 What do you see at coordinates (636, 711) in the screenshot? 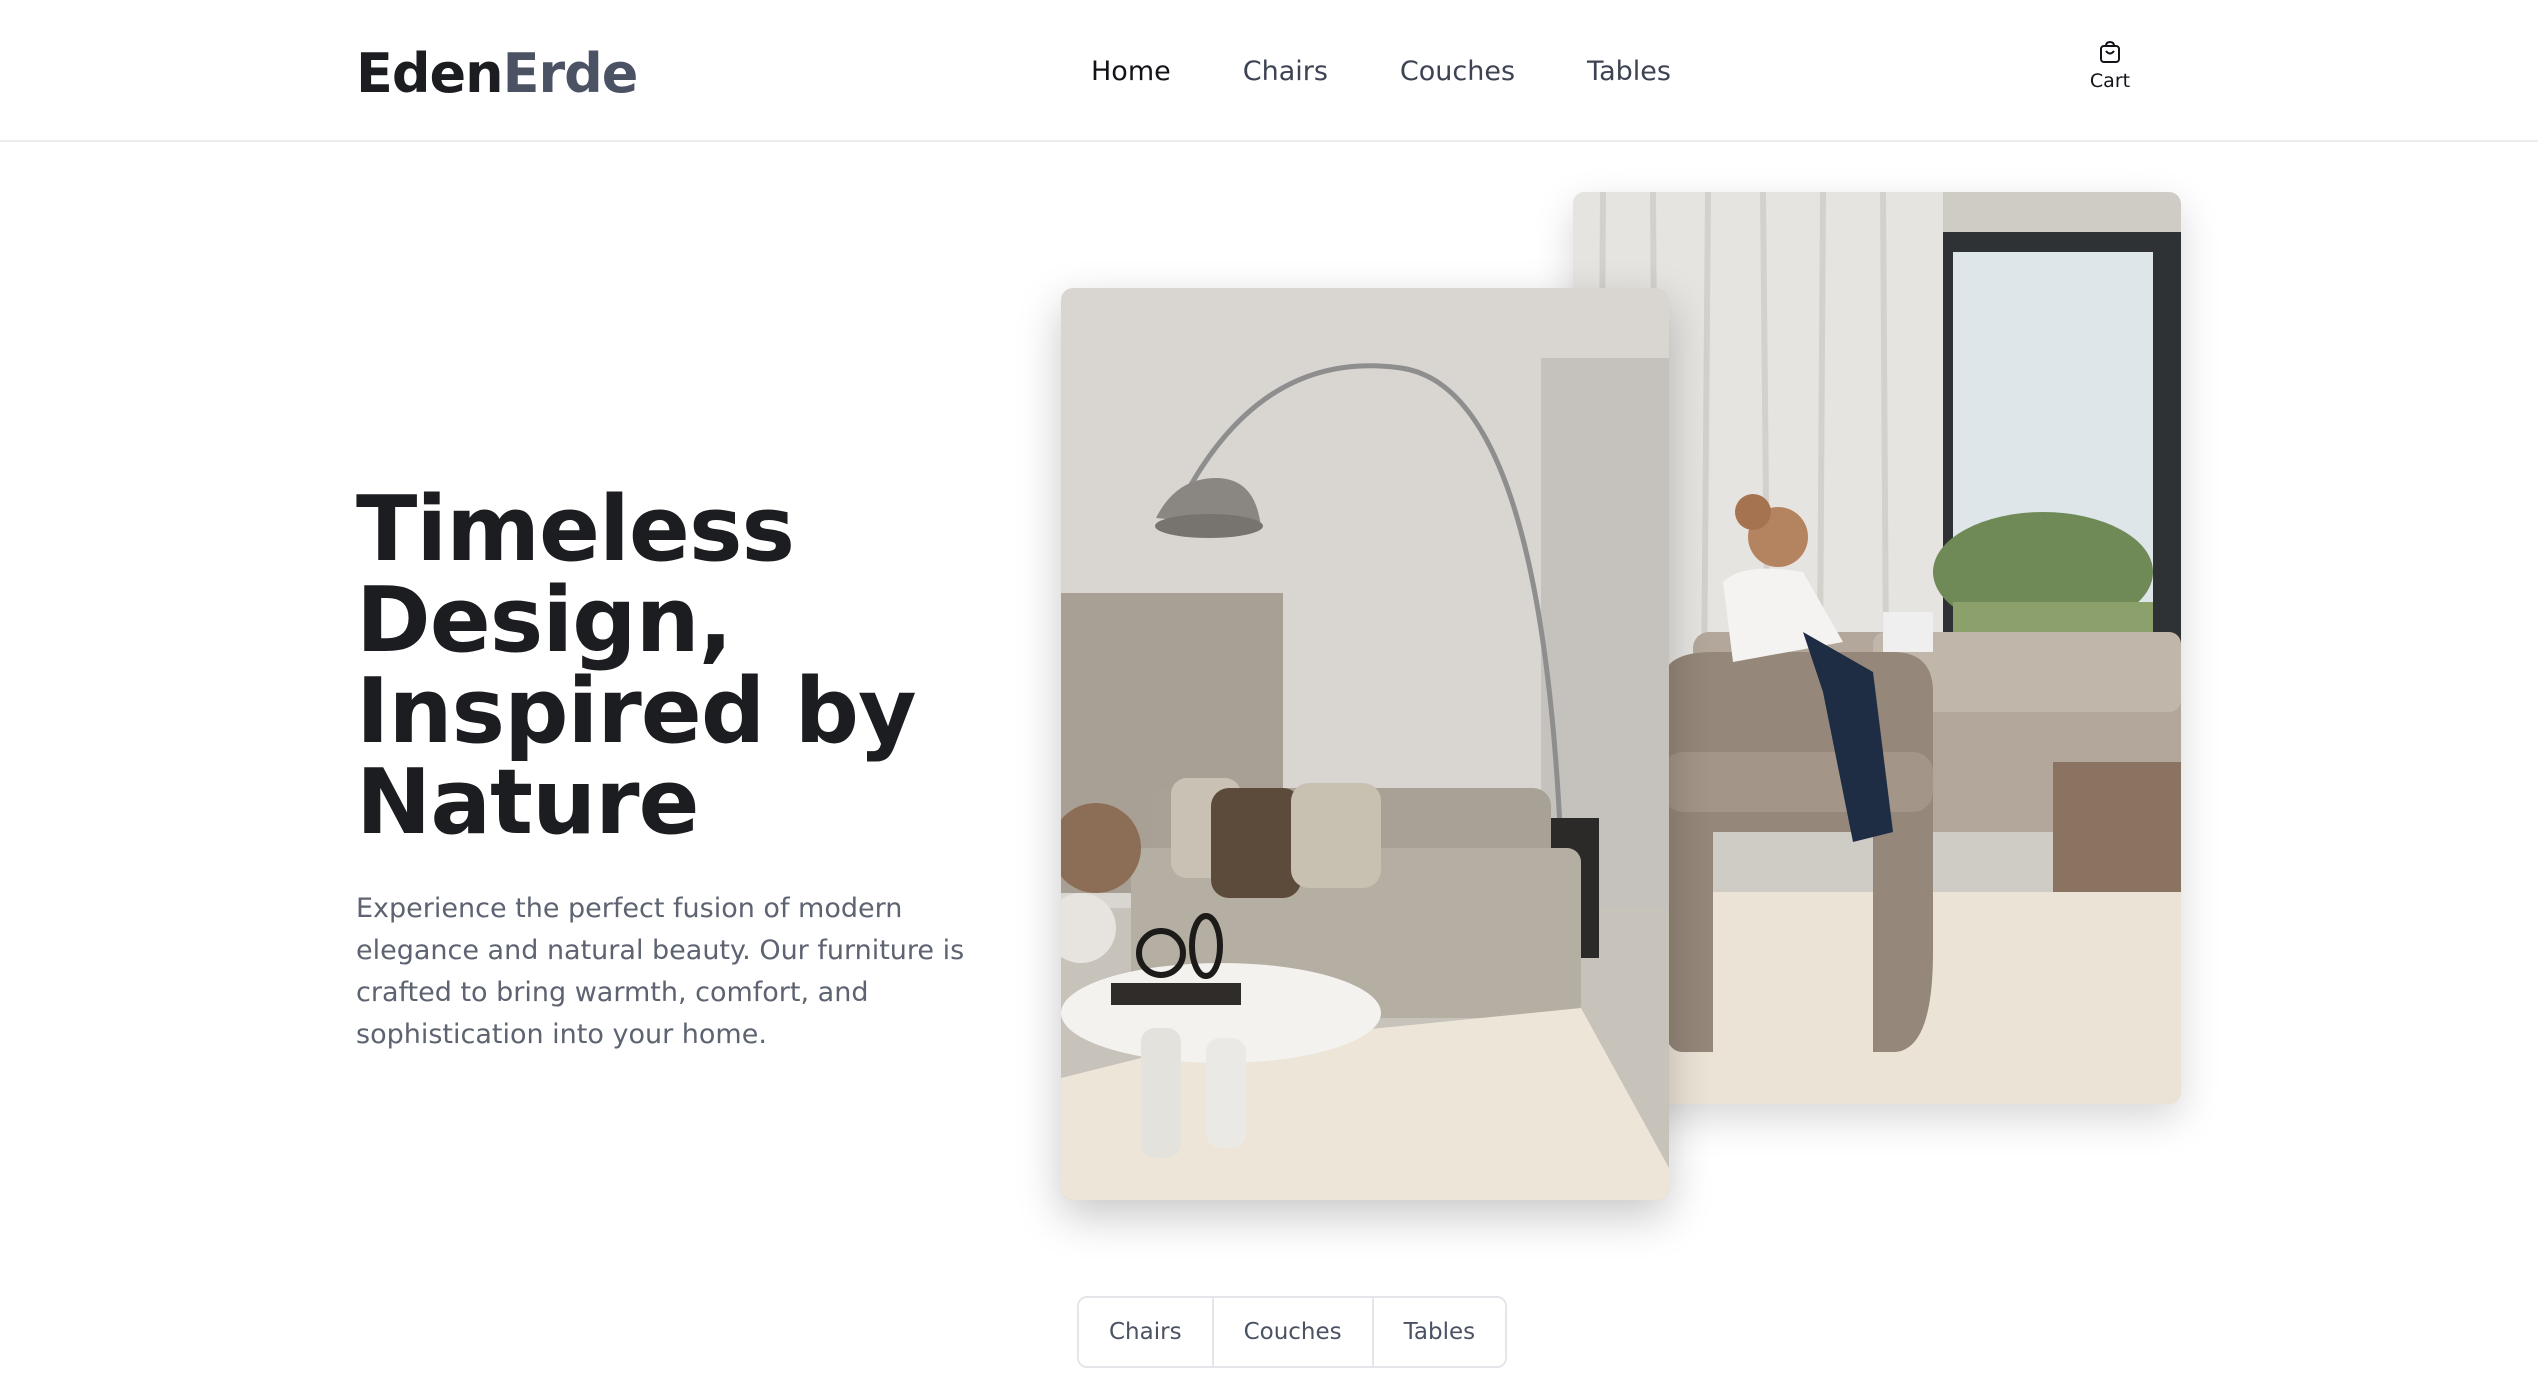
I see `hero-title-line: Inspired by` at bounding box center [636, 711].